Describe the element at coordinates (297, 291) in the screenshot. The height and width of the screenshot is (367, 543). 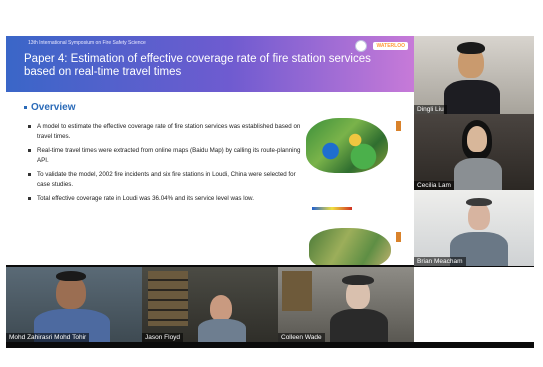
I see `background-shelf` at that location.